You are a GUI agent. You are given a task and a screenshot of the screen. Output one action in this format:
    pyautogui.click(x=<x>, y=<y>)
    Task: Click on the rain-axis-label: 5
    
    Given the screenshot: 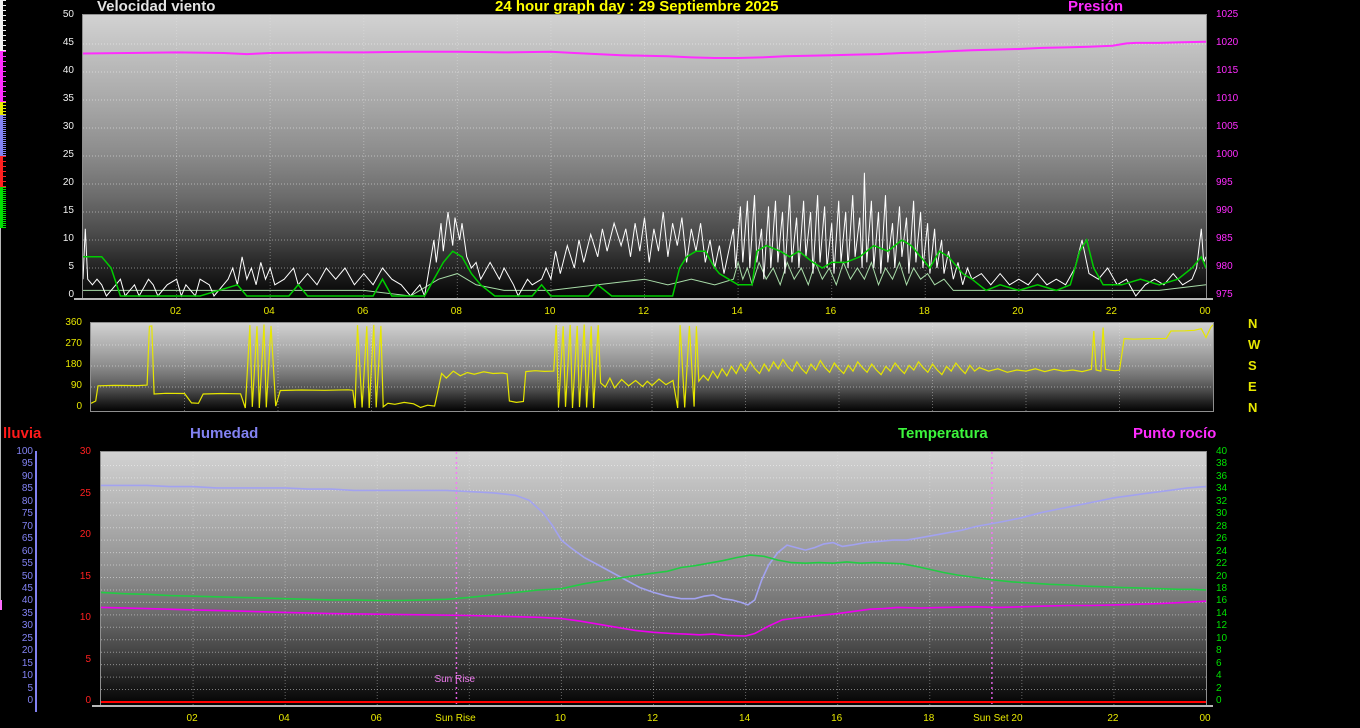 What is the action you would take?
    pyautogui.click(x=88, y=659)
    